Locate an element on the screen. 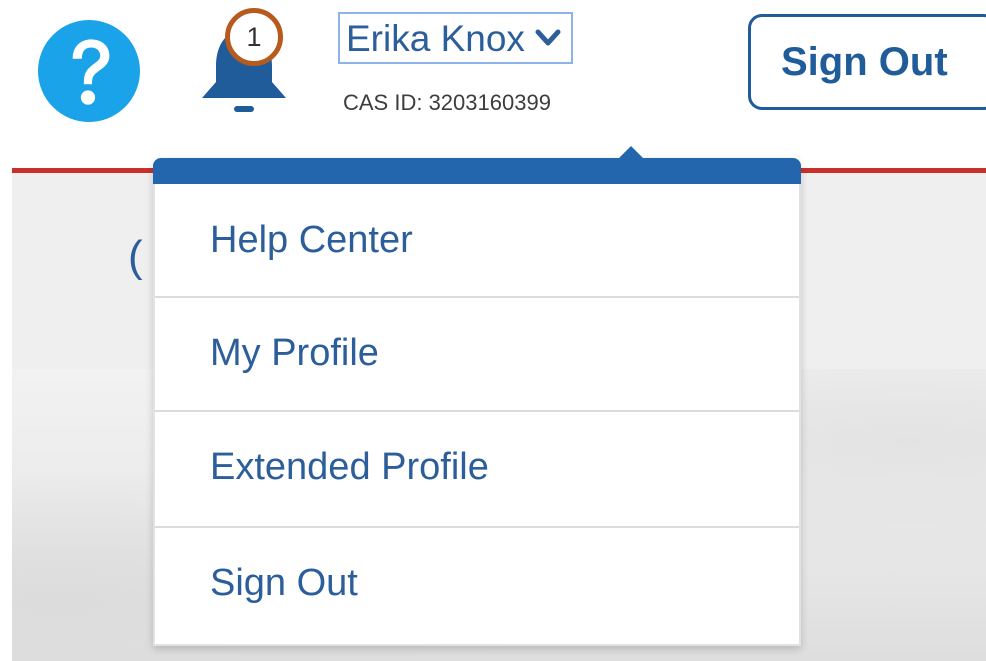 This screenshot has width=986, height=661. chevron-down-icon is located at coordinates (548, 37).